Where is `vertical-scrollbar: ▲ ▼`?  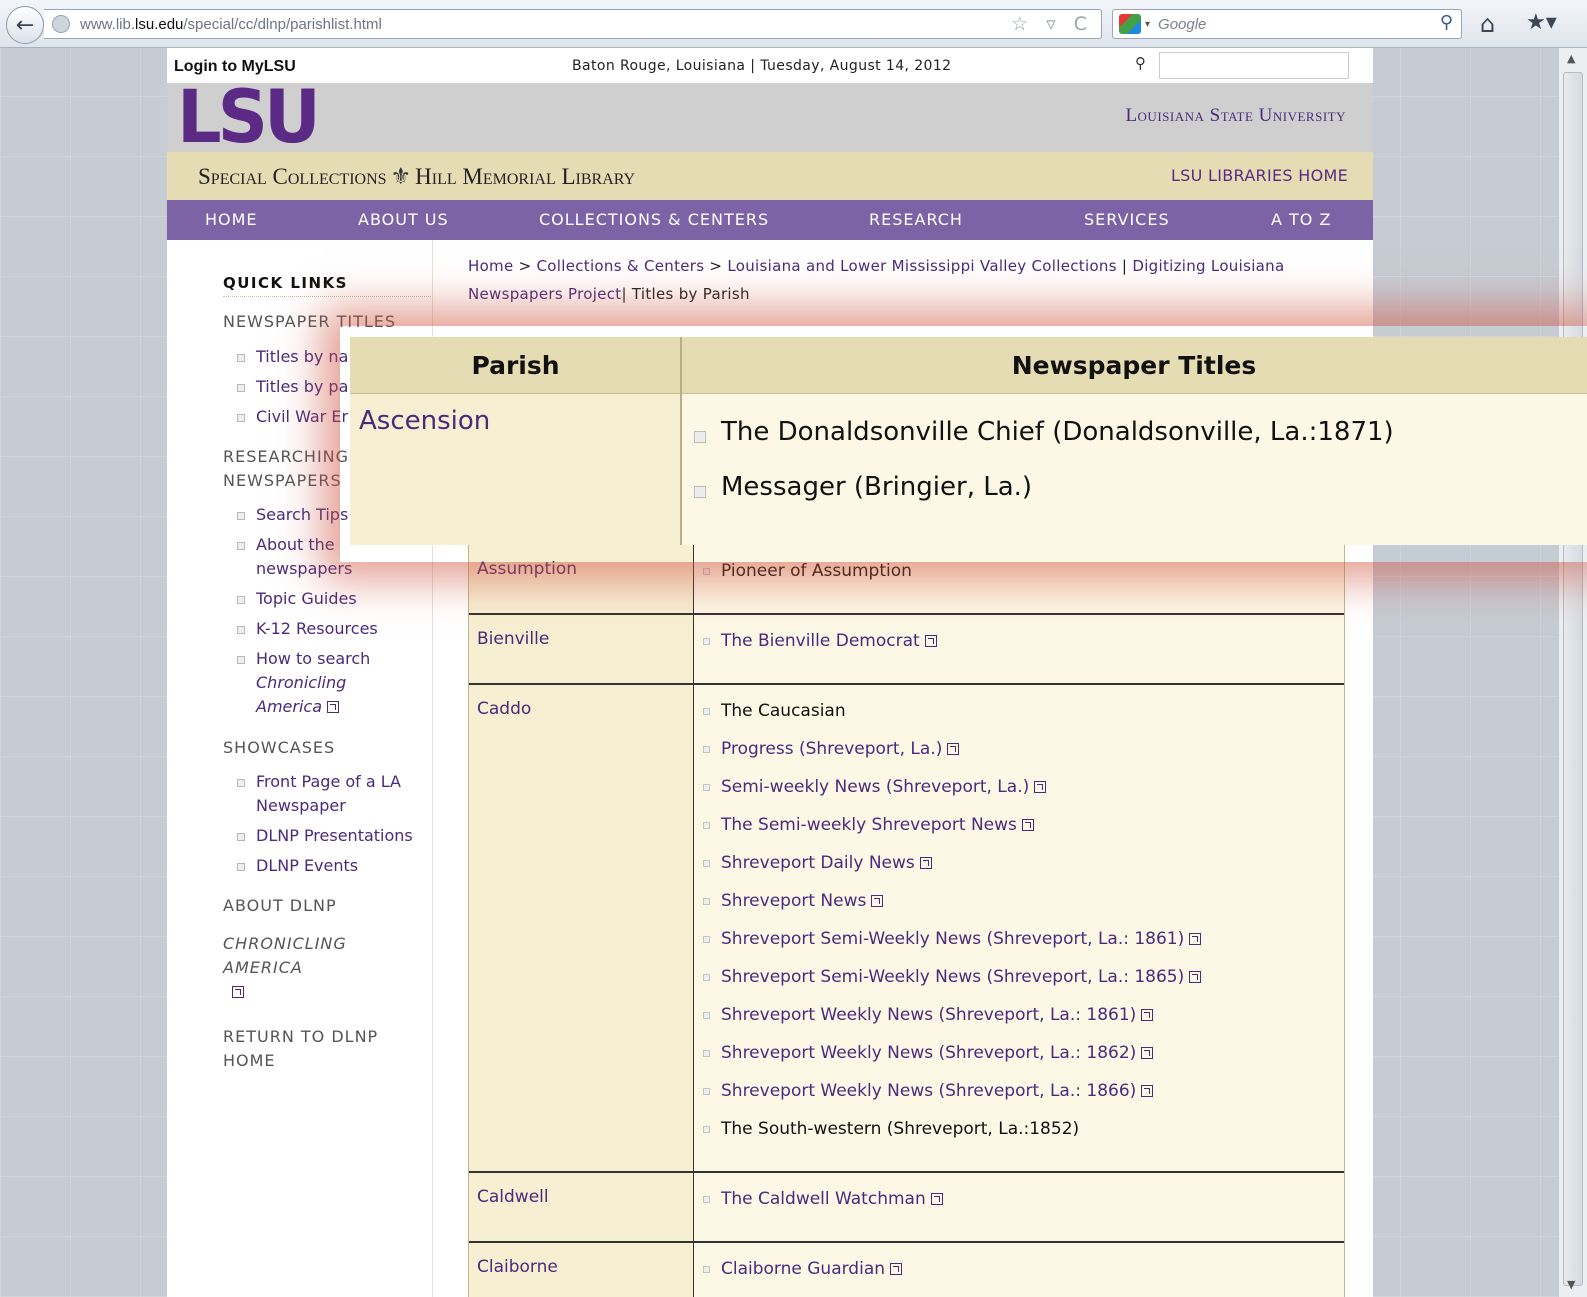 vertical-scrollbar: ▲ ▼ is located at coordinates (1572, 672).